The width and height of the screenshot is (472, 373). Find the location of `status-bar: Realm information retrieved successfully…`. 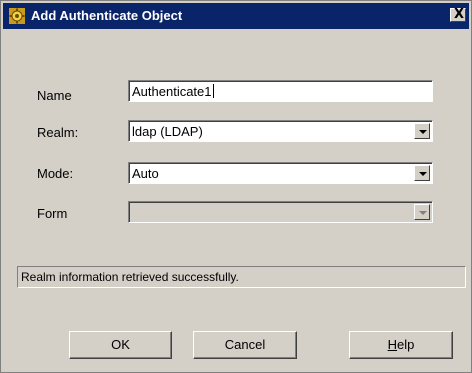

status-bar: Realm information retrieved successfully… is located at coordinates (241, 277).